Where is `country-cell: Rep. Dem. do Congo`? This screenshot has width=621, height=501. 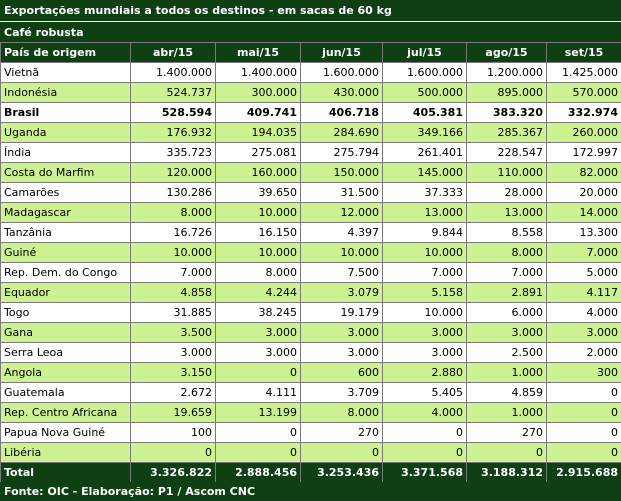 country-cell: Rep. Dem. do Congo is located at coordinates (65, 272).